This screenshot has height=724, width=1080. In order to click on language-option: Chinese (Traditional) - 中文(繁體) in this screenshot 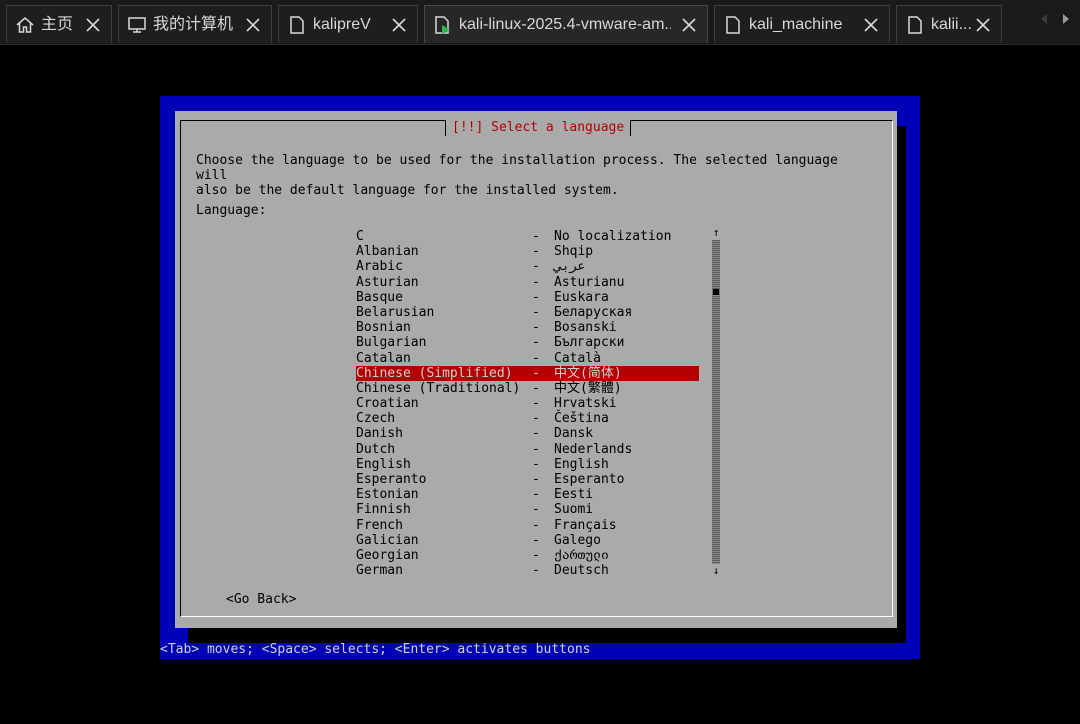, I will do `click(527, 388)`.